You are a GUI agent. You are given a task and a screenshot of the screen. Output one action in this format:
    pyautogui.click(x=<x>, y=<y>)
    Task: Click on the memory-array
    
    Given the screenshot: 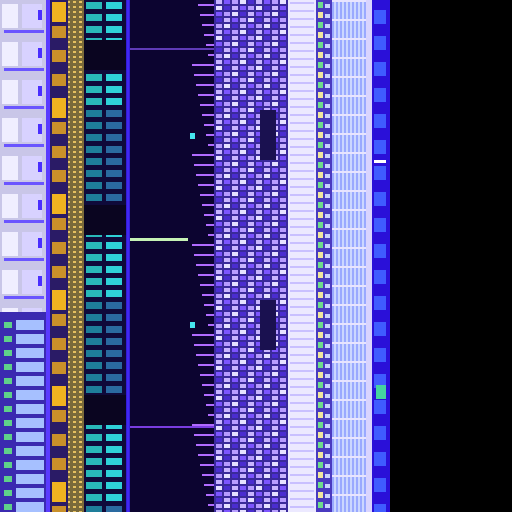 What is the action you would take?
    pyautogui.click(x=349, y=256)
    